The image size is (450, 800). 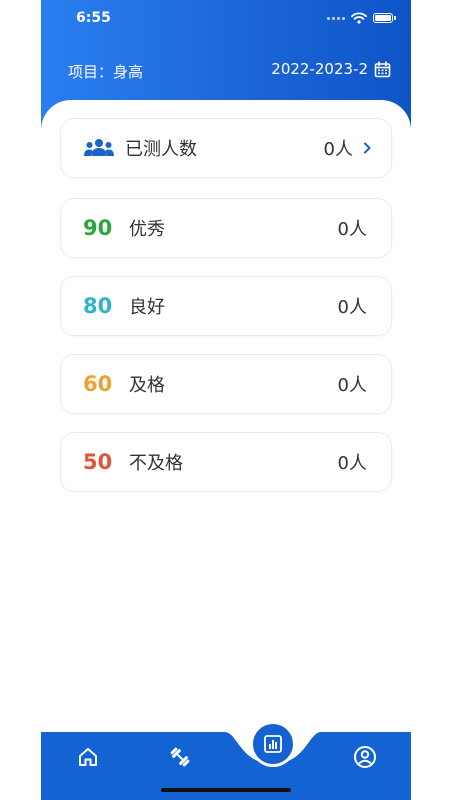 I want to click on tab-training, so click(x=180, y=757).